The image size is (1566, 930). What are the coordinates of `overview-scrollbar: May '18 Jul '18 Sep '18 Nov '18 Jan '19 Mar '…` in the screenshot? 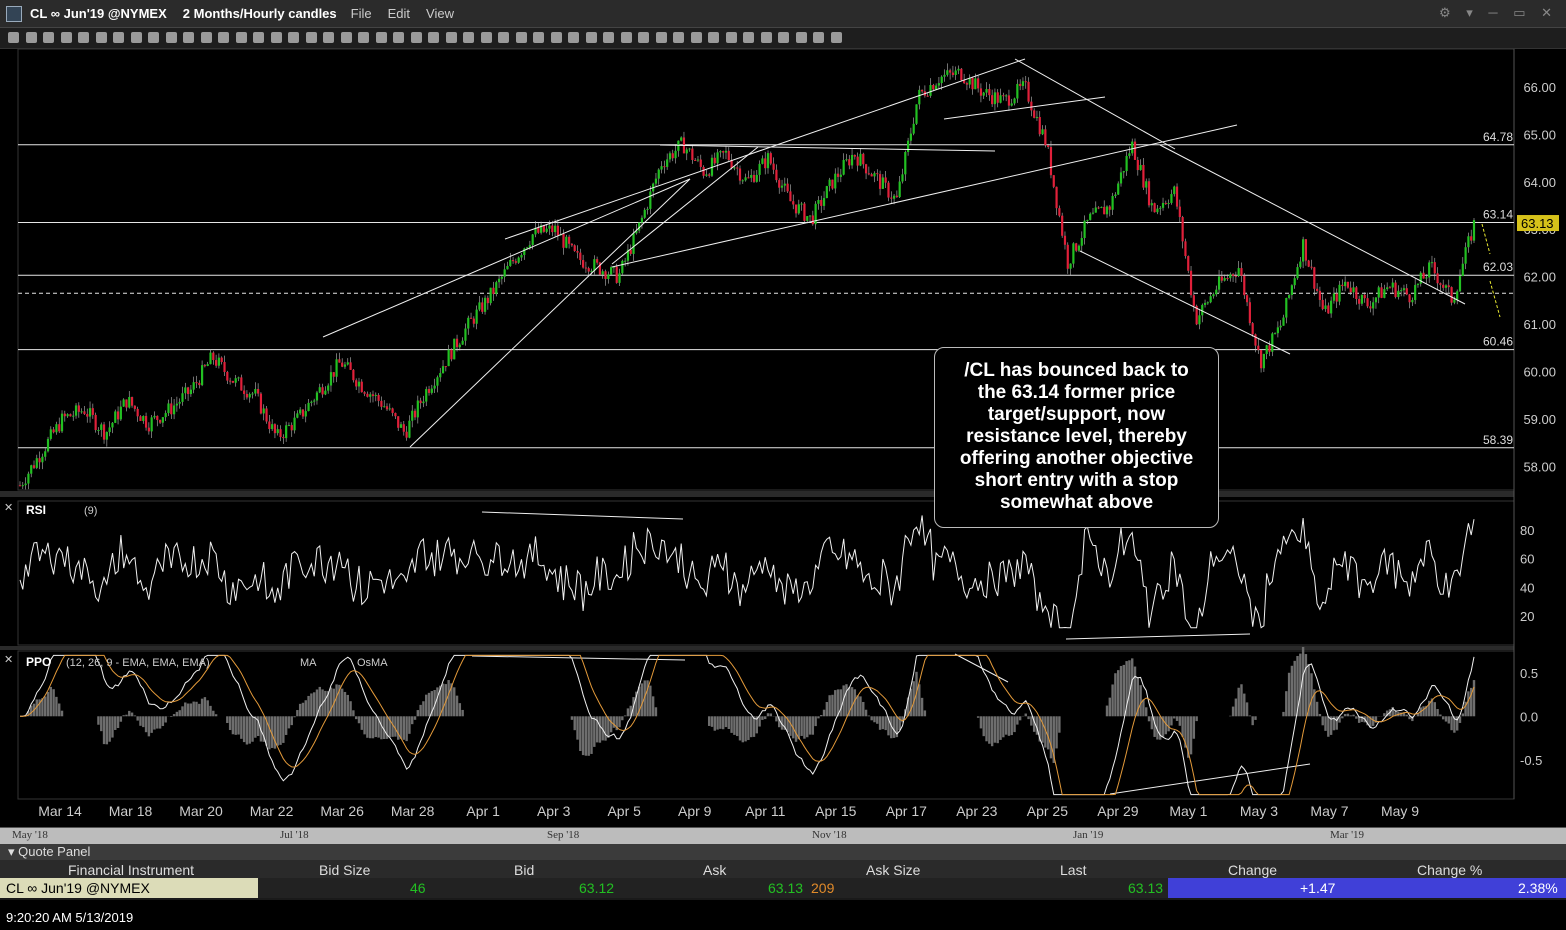 It's located at (783, 835).